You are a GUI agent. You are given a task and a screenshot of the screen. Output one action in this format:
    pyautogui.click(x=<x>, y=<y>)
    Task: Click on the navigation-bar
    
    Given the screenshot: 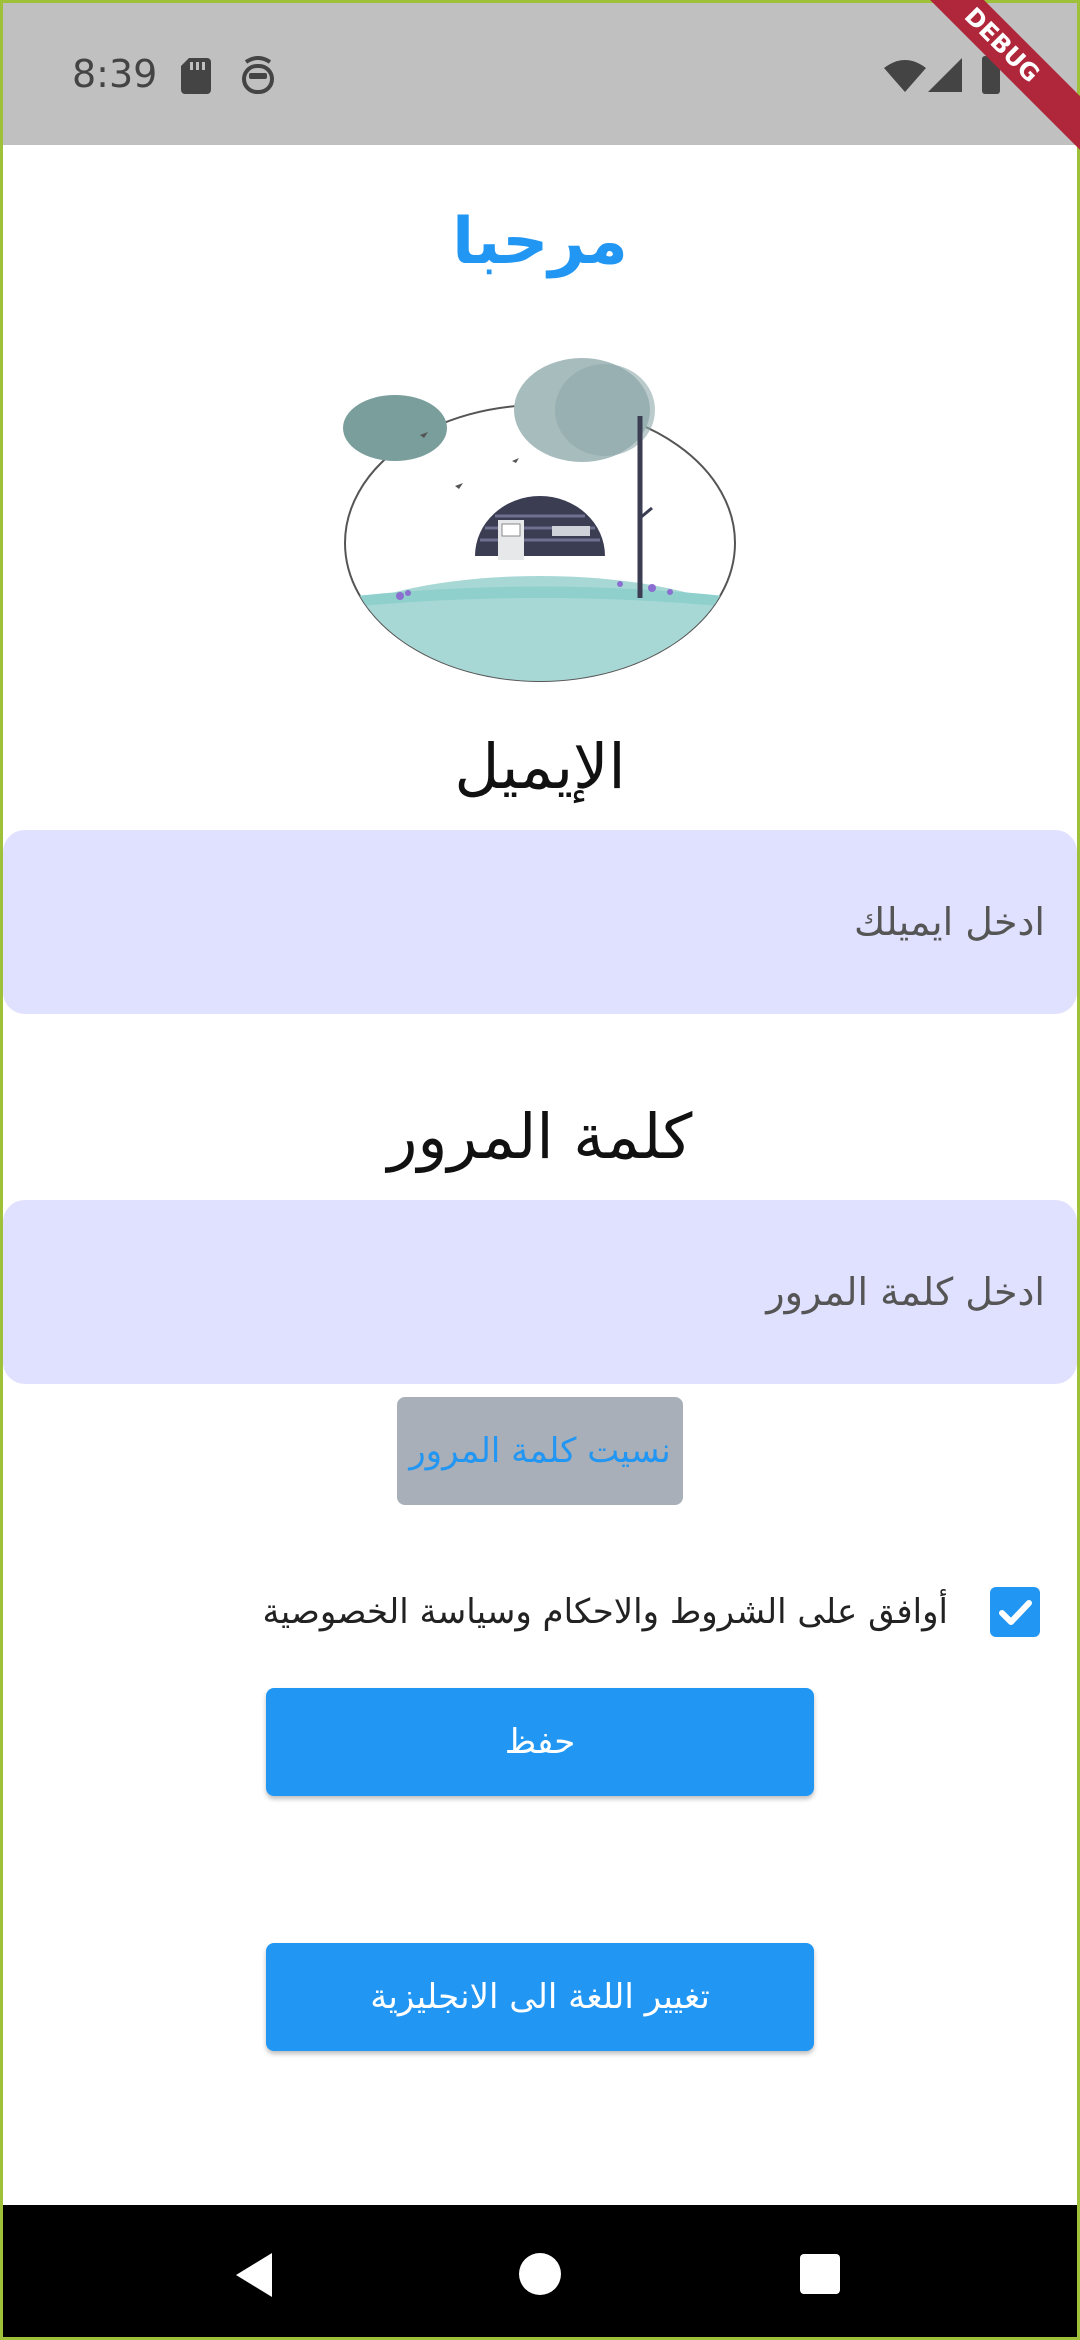 What is the action you would take?
    pyautogui.click(x=540, y=2272)
    